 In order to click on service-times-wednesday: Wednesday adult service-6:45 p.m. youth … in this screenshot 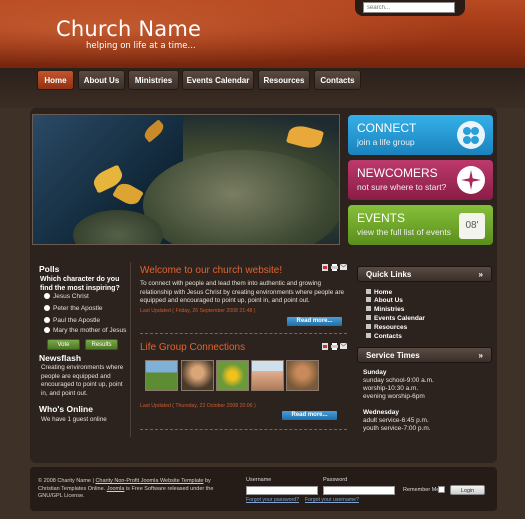, I will do `click(397, 421)`.